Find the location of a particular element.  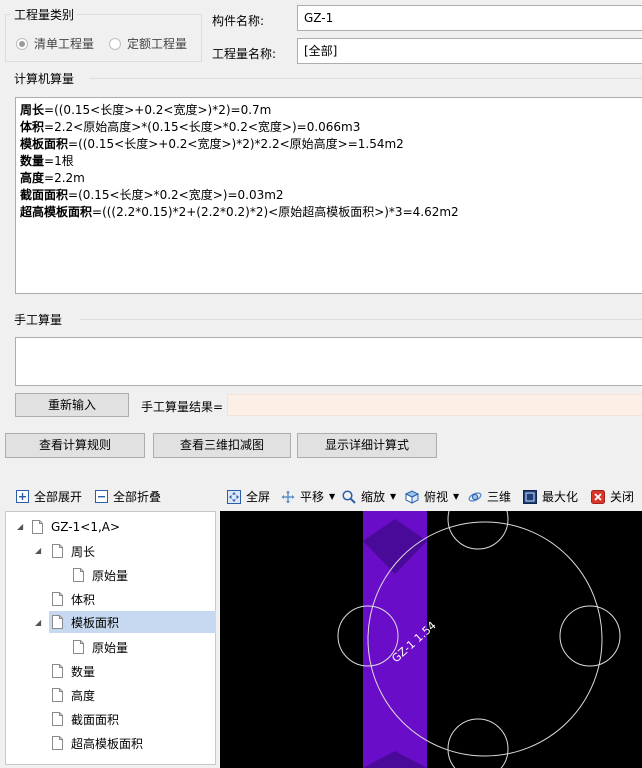

three-d-button: 三维 is located at coordinates (489, 496).